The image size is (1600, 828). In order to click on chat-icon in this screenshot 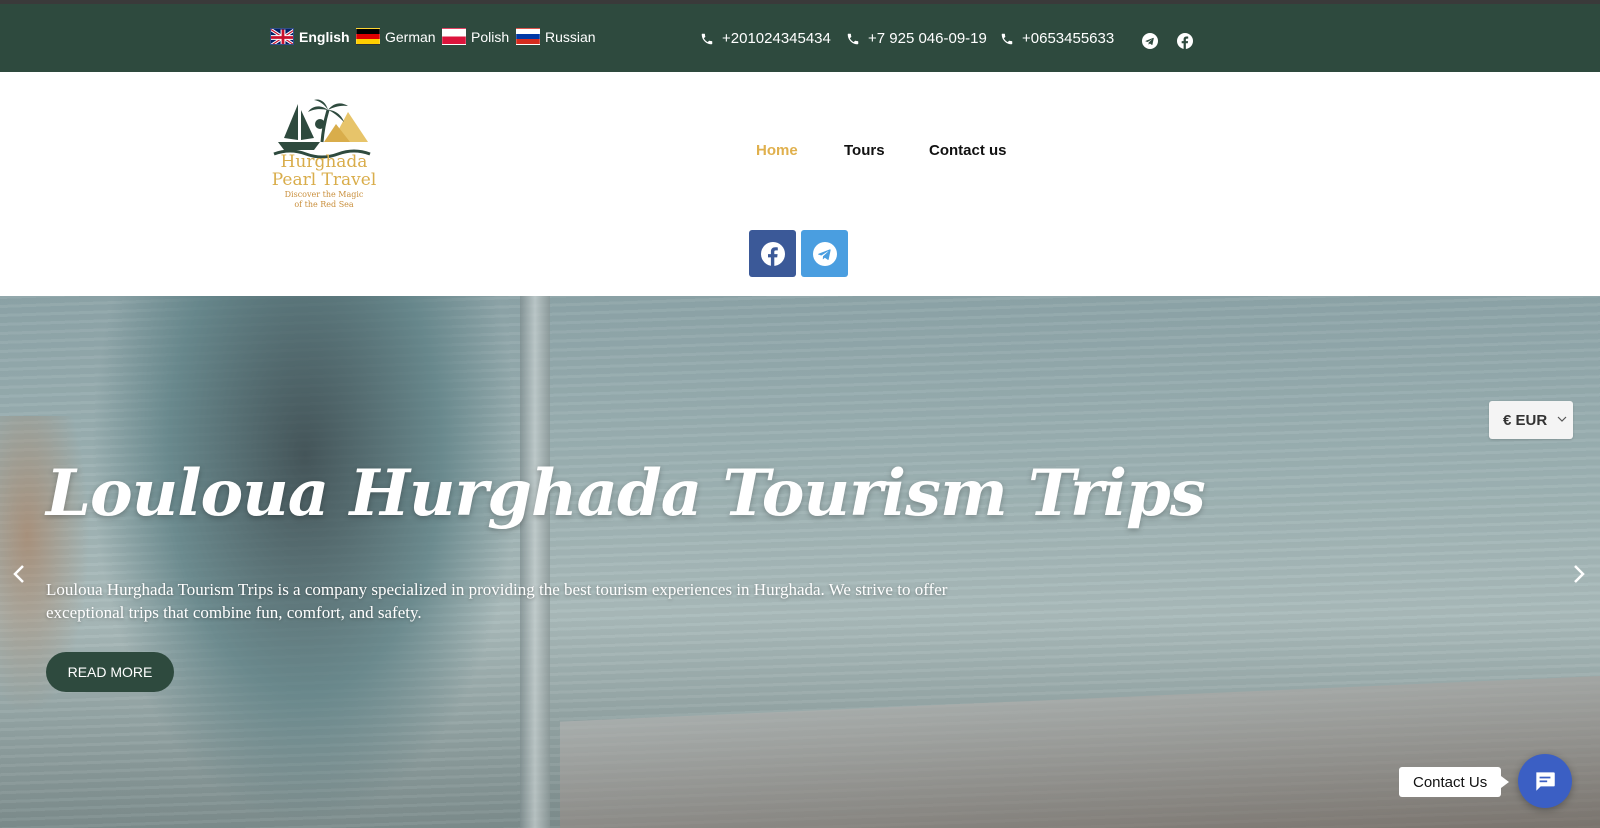, I will do `click(1545, 781)`.